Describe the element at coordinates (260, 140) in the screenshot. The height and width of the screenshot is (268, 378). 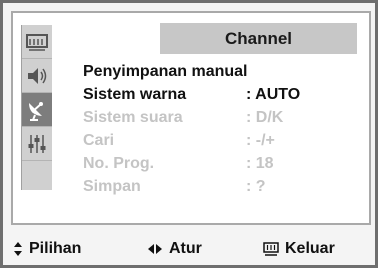
I see `menu-item-value: : -/+` at that location.